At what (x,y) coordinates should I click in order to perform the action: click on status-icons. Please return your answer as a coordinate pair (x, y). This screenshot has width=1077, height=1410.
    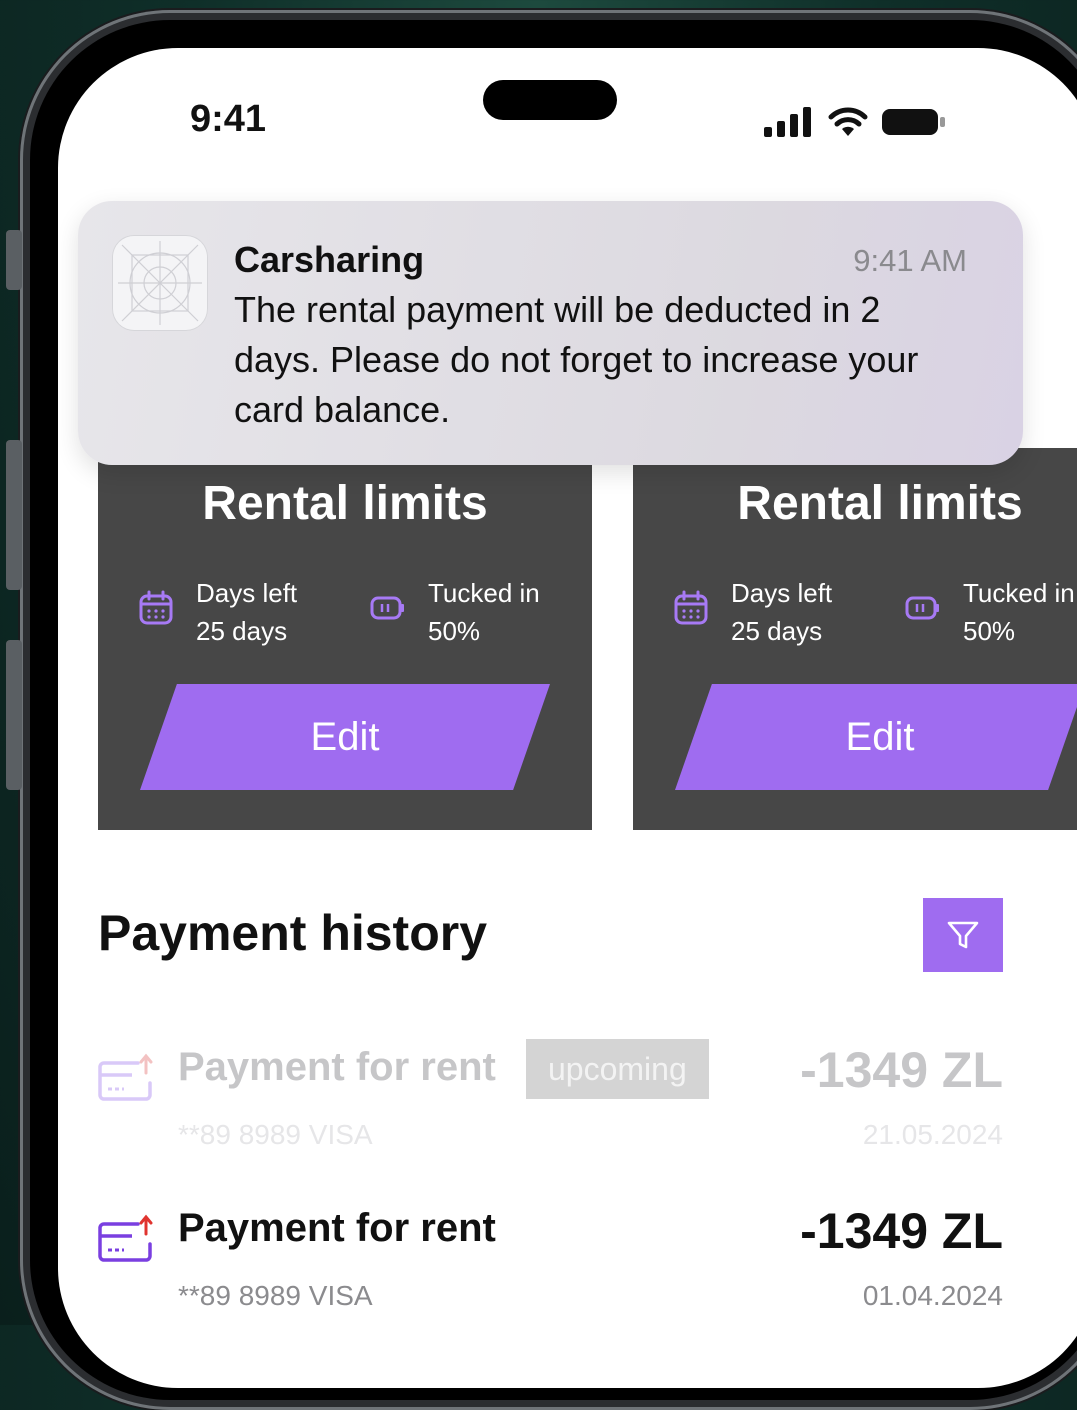
    Looking at the image, I should click on (855, 122).